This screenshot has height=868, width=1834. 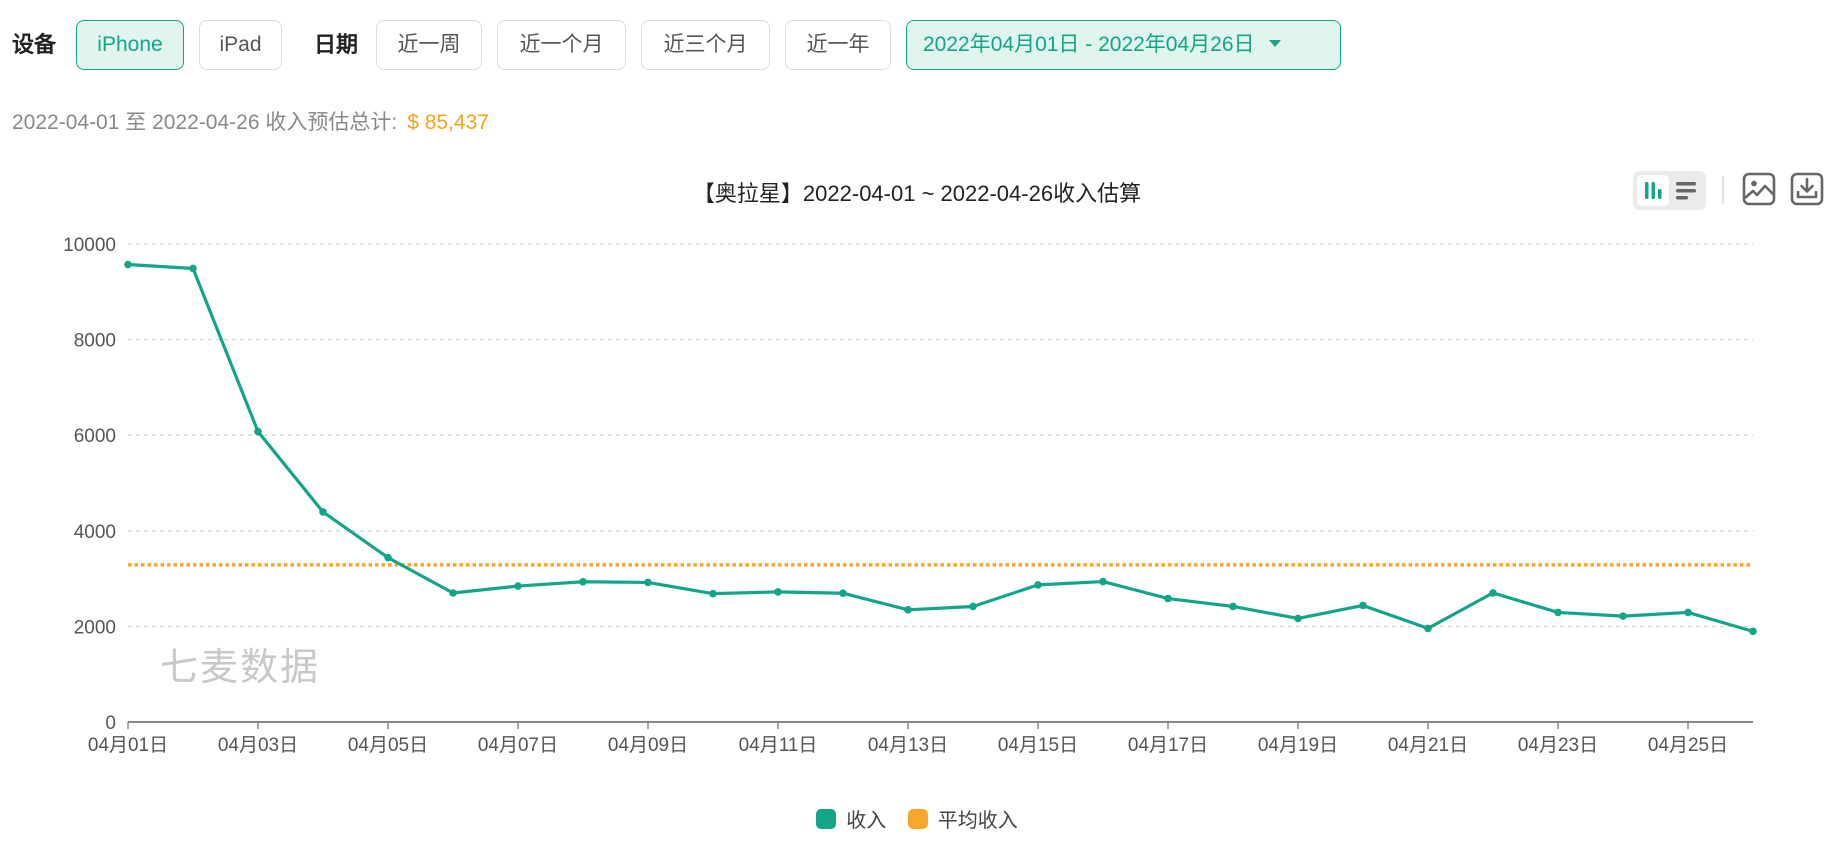 I want to click on x-tick-label: 04月19日, so click(x=1298, y=745).